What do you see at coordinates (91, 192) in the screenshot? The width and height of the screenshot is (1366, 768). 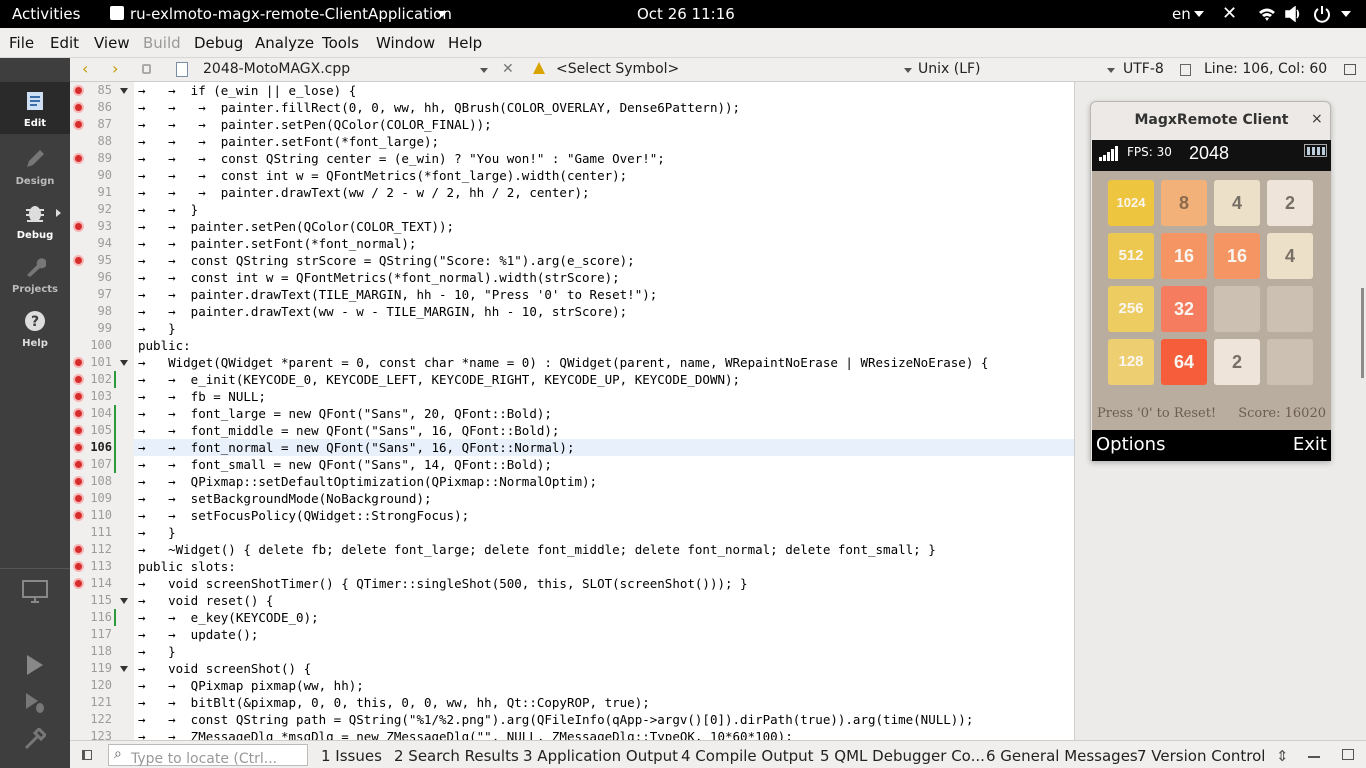 I see `line-number: 91` at bounding box center [91, 192].